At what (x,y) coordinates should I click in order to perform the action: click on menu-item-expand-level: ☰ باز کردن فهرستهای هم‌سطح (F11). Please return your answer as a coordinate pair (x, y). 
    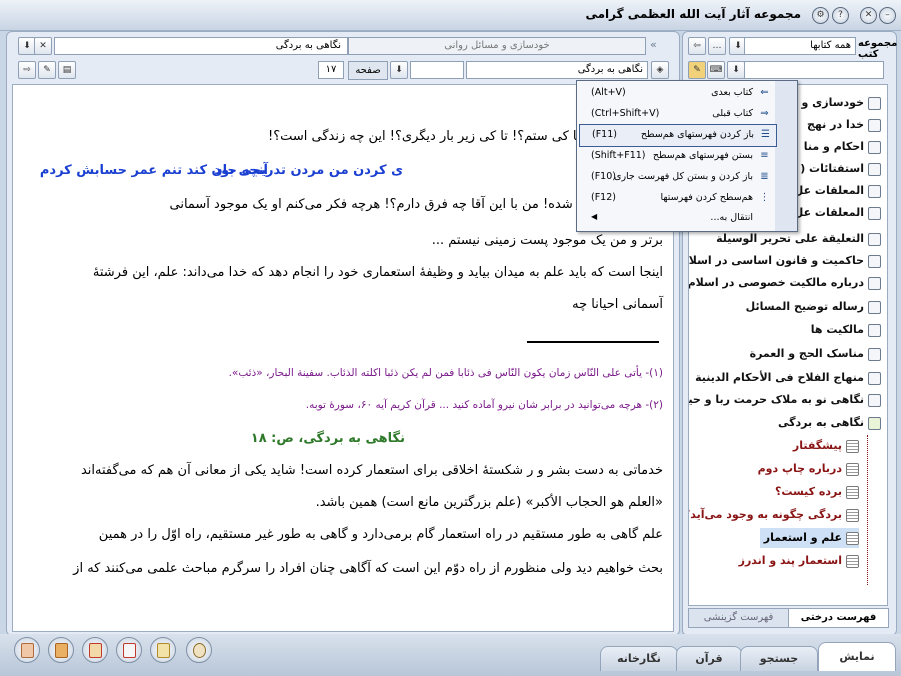
    Looking at the image, I should click on (678, 135).